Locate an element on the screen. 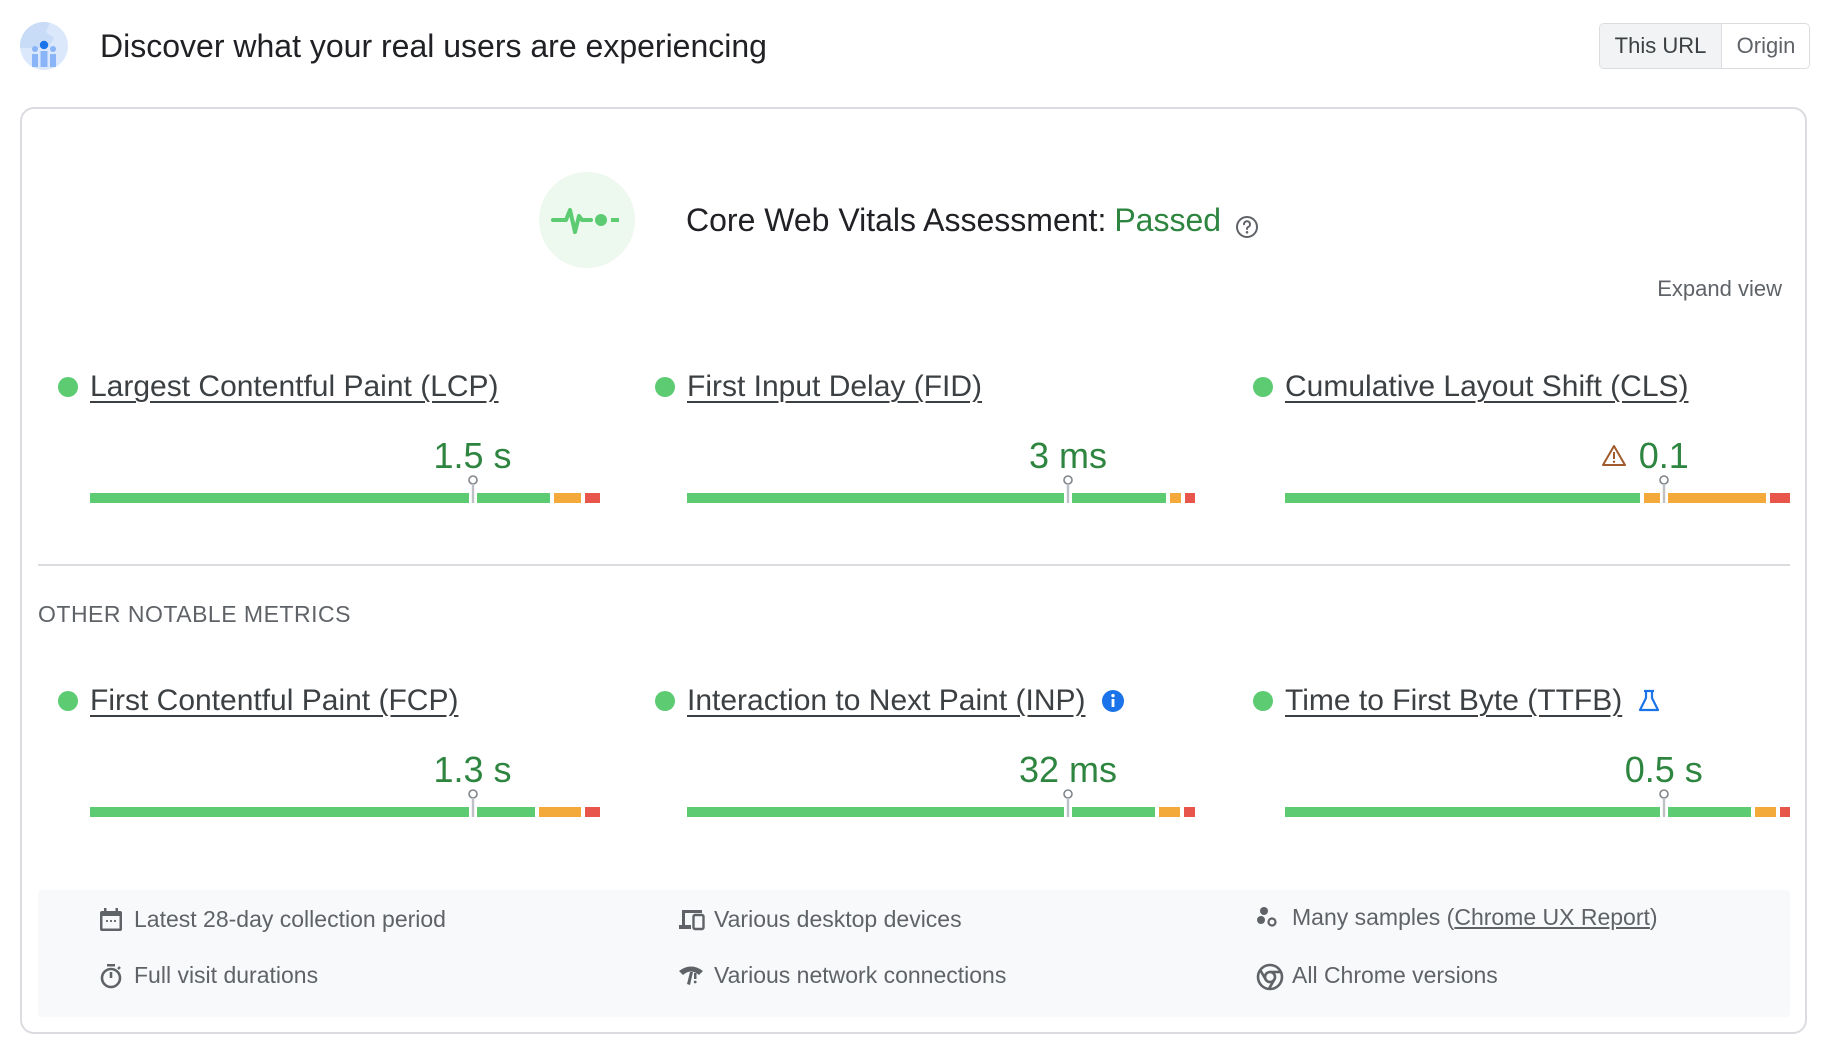 Image resolution: width=1830 pixels, height=1054 pixels. metric-value: 0.5 s is located at coordinates (1663, 769).